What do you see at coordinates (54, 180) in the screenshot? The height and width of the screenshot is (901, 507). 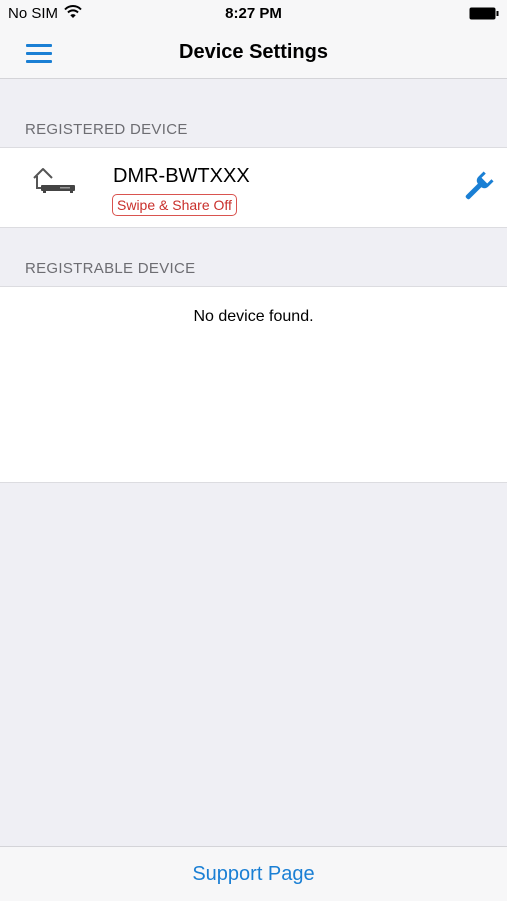 I see `home-recorder-icon` at bounding box center [54, 180].